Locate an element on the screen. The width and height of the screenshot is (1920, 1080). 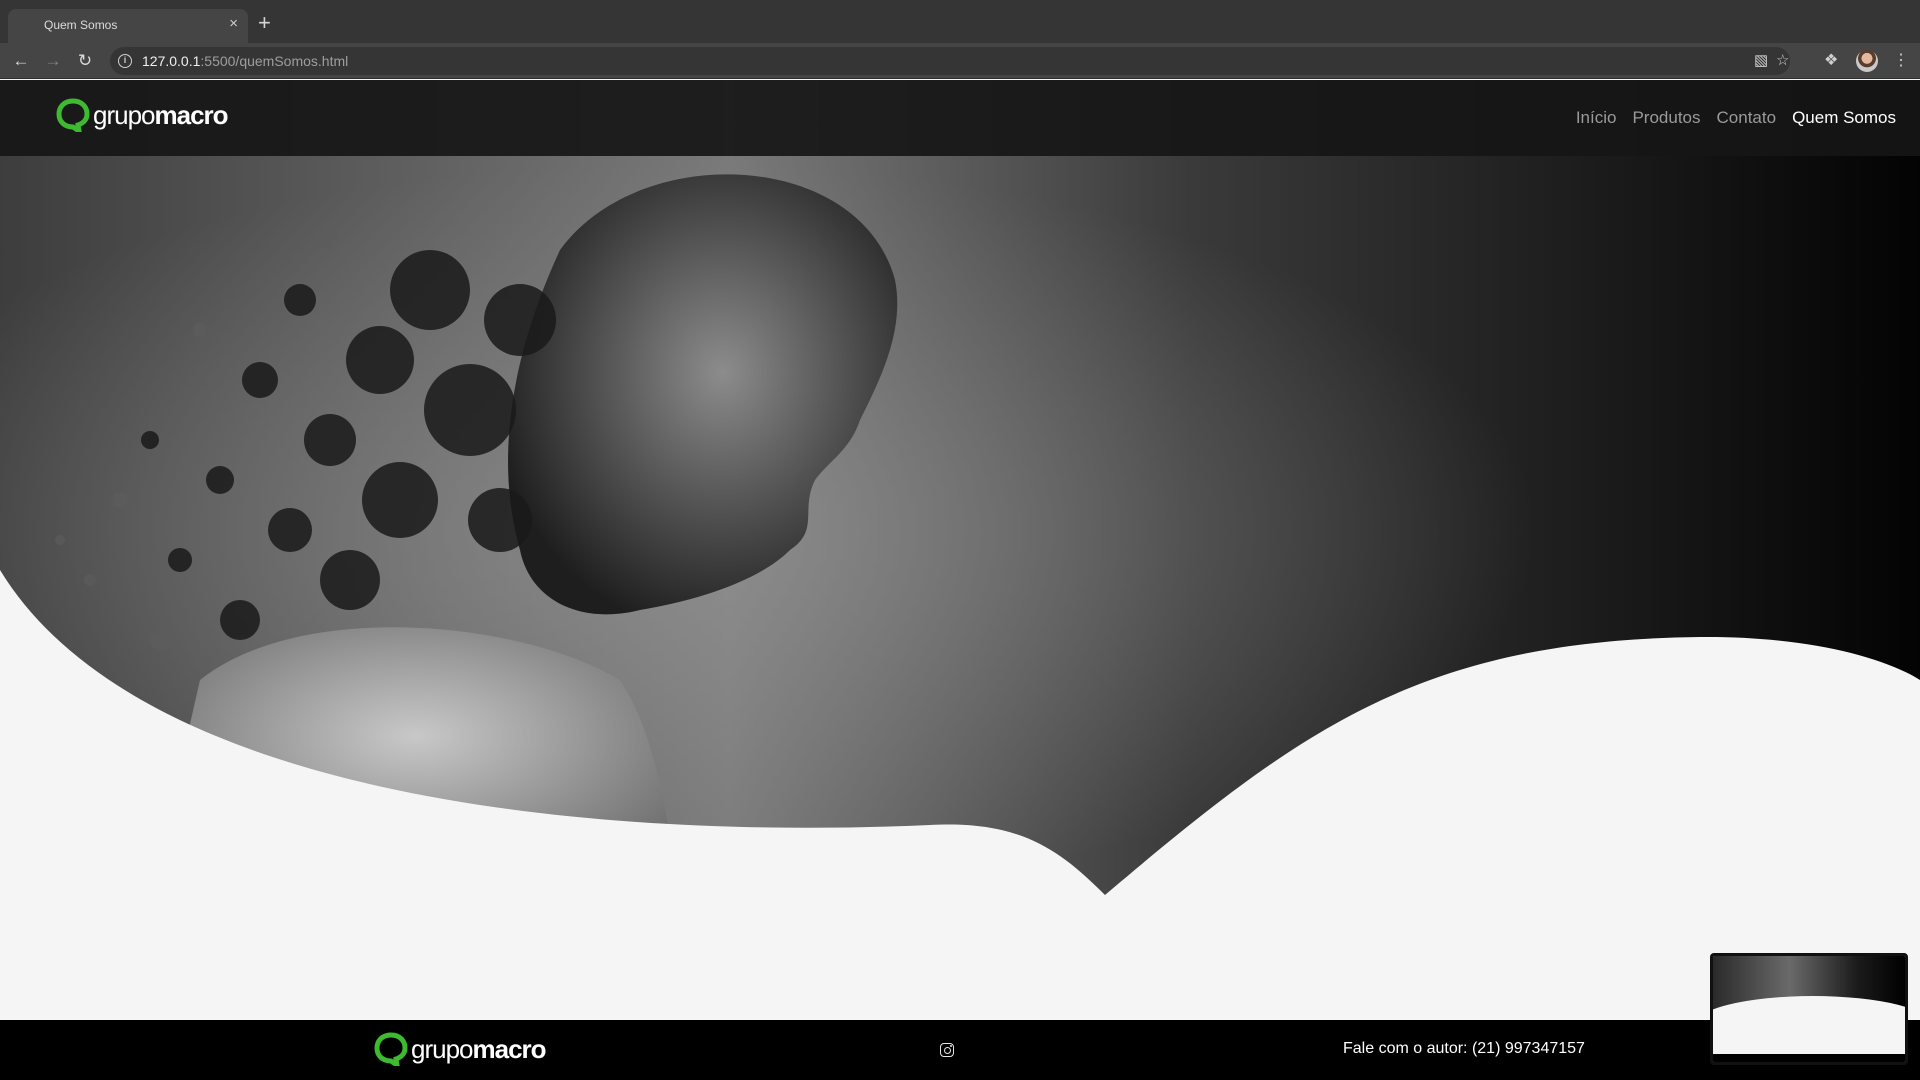
profile-avatar is located at coordinates (1867, 61).